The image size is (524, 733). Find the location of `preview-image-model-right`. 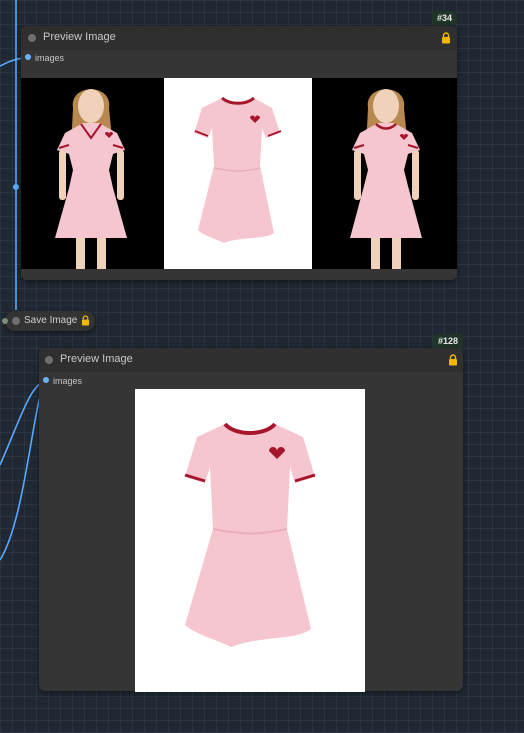

preview-image-model-right is located at coordinates (384, 173).